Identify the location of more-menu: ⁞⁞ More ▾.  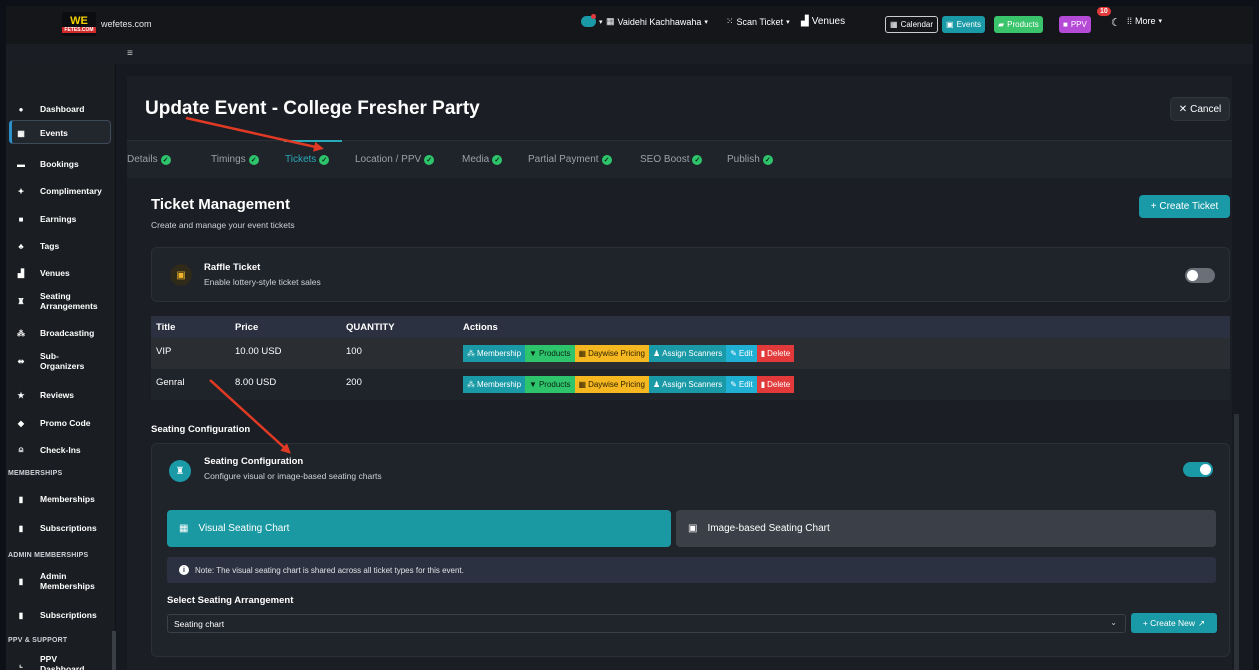
(1144, 21).